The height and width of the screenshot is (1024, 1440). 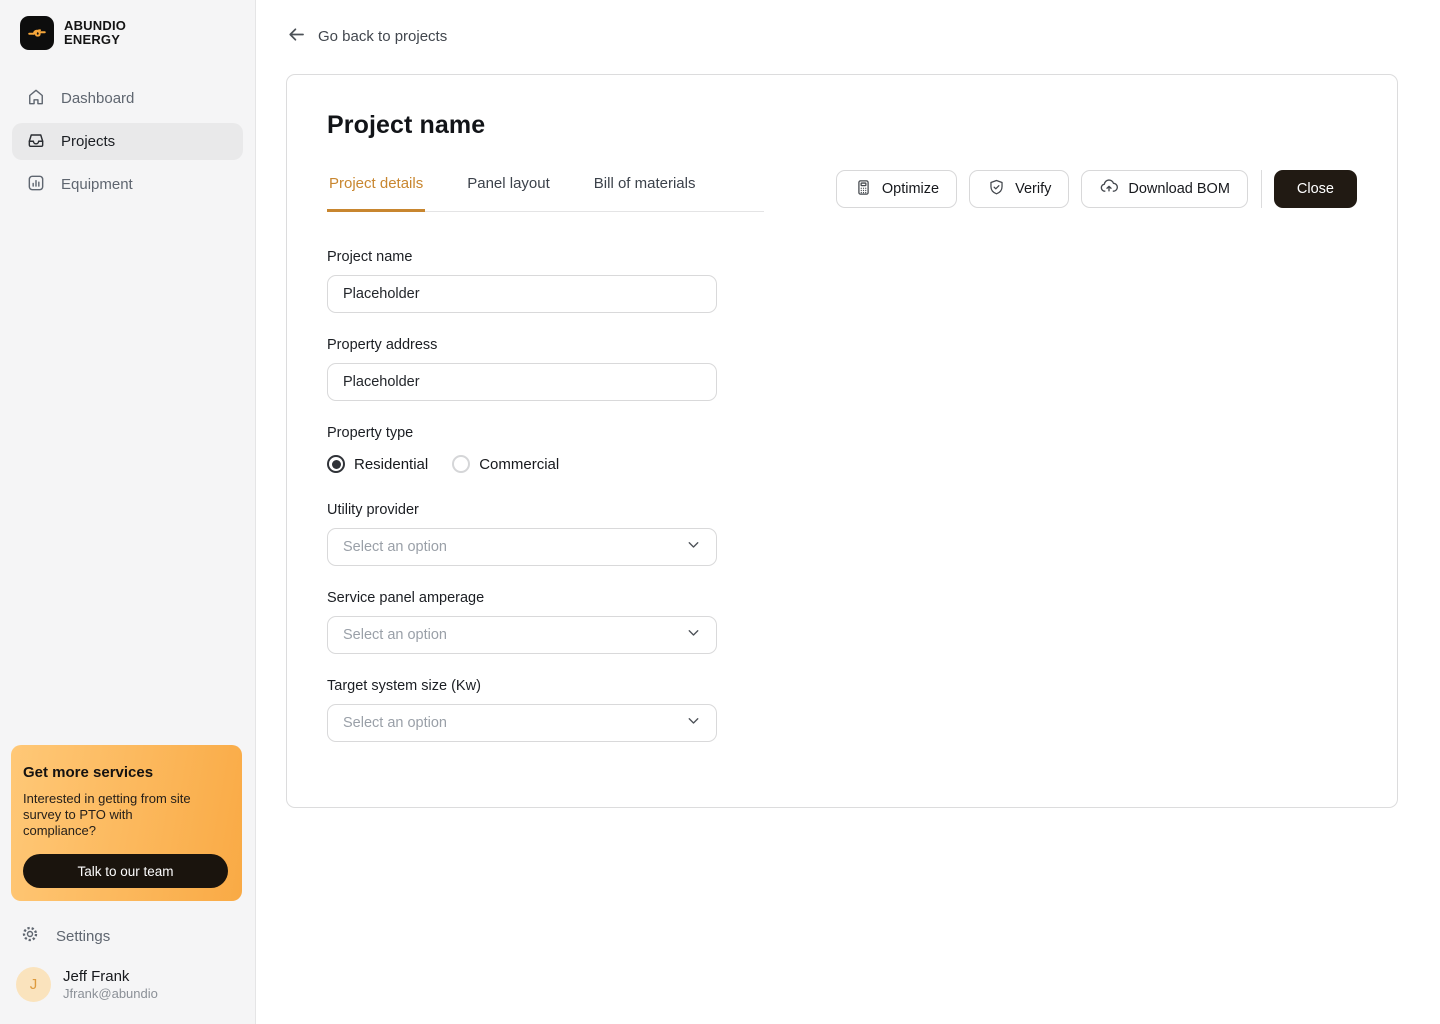 What do you see at coordinates (382, 345) in the screenshot?
I see `field-label: Property address` at bounding box center [382, 345].